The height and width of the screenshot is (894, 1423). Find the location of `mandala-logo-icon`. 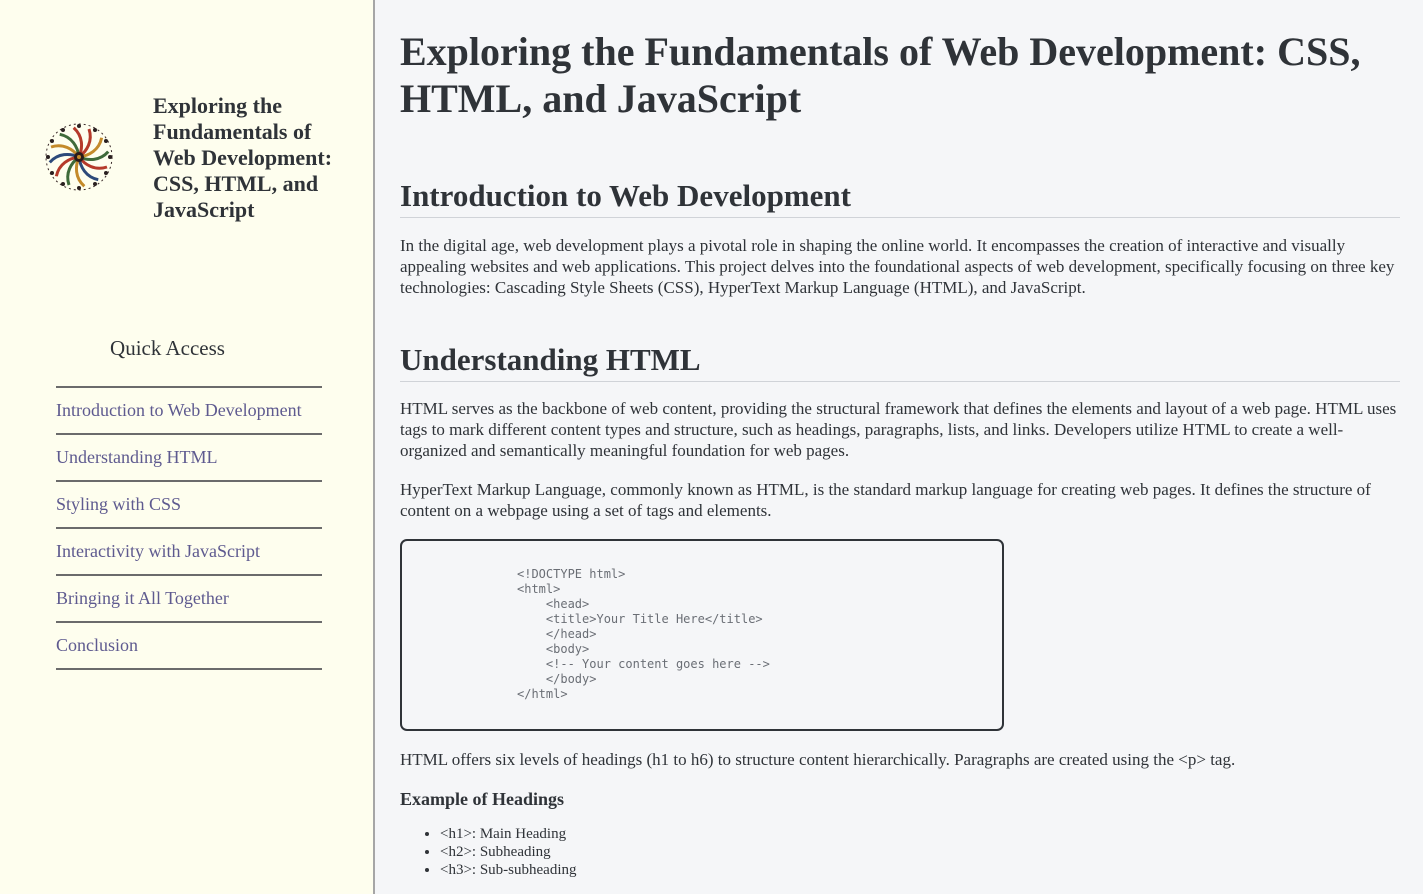

mandala-logo-icon is located at coordinates (79, 157).